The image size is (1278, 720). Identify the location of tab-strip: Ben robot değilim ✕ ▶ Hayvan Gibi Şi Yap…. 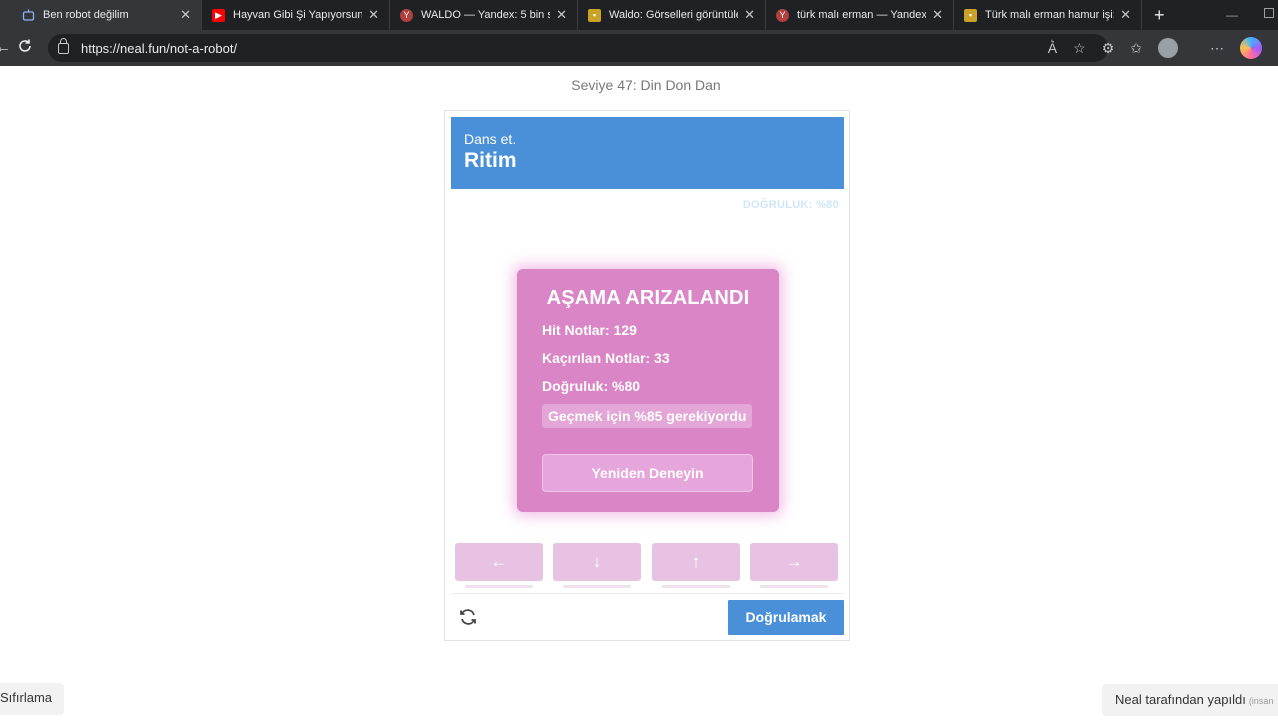
(639, 15).